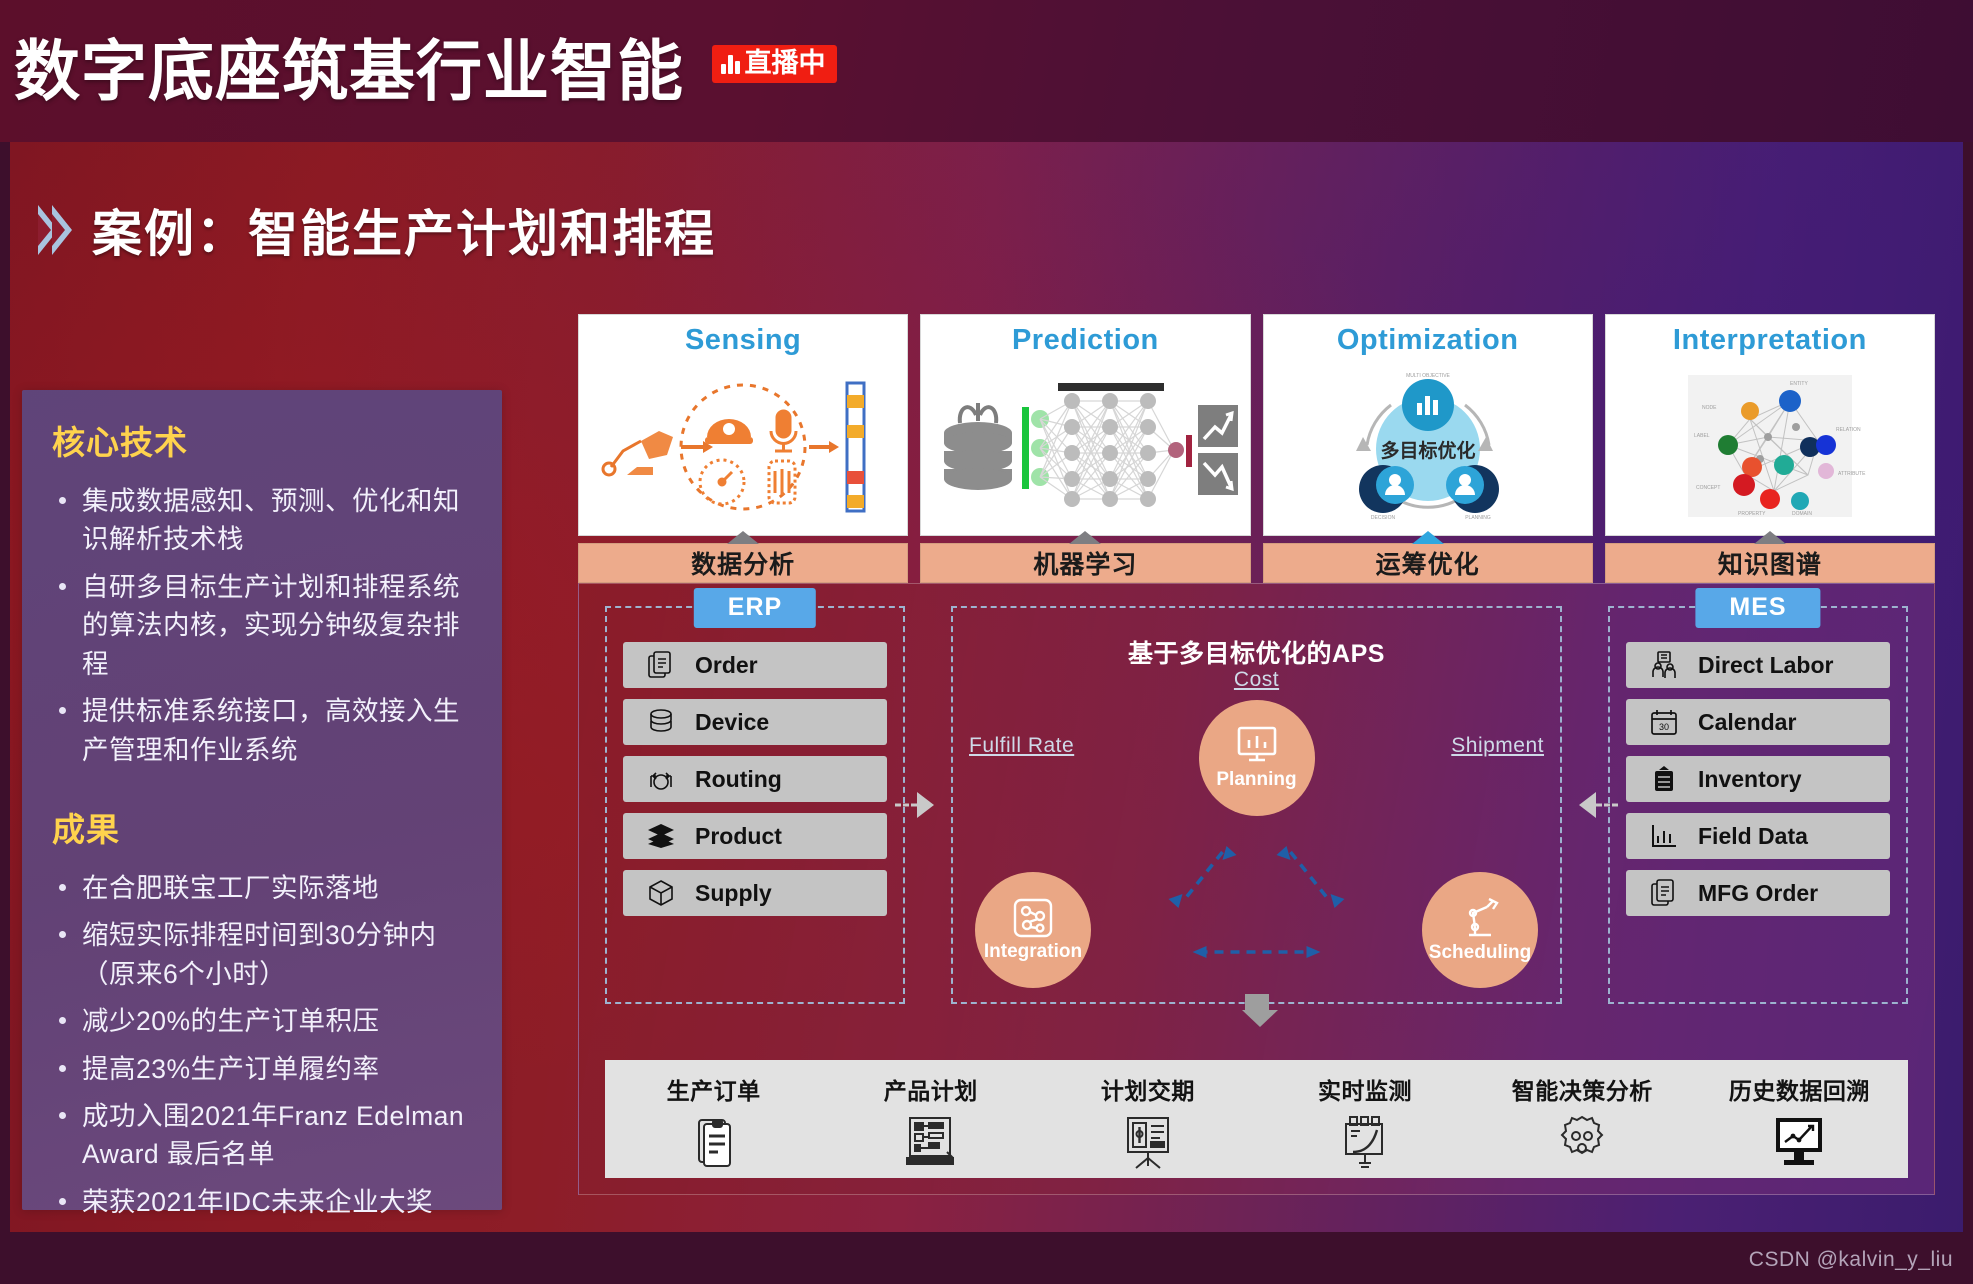 The width and height of the screenshot is (1973, 1284). What do you see at coordinates (925, 805) in the screenshot?
I see `flow-arrow-from-erp-icon` at bounding box center [925, 805].